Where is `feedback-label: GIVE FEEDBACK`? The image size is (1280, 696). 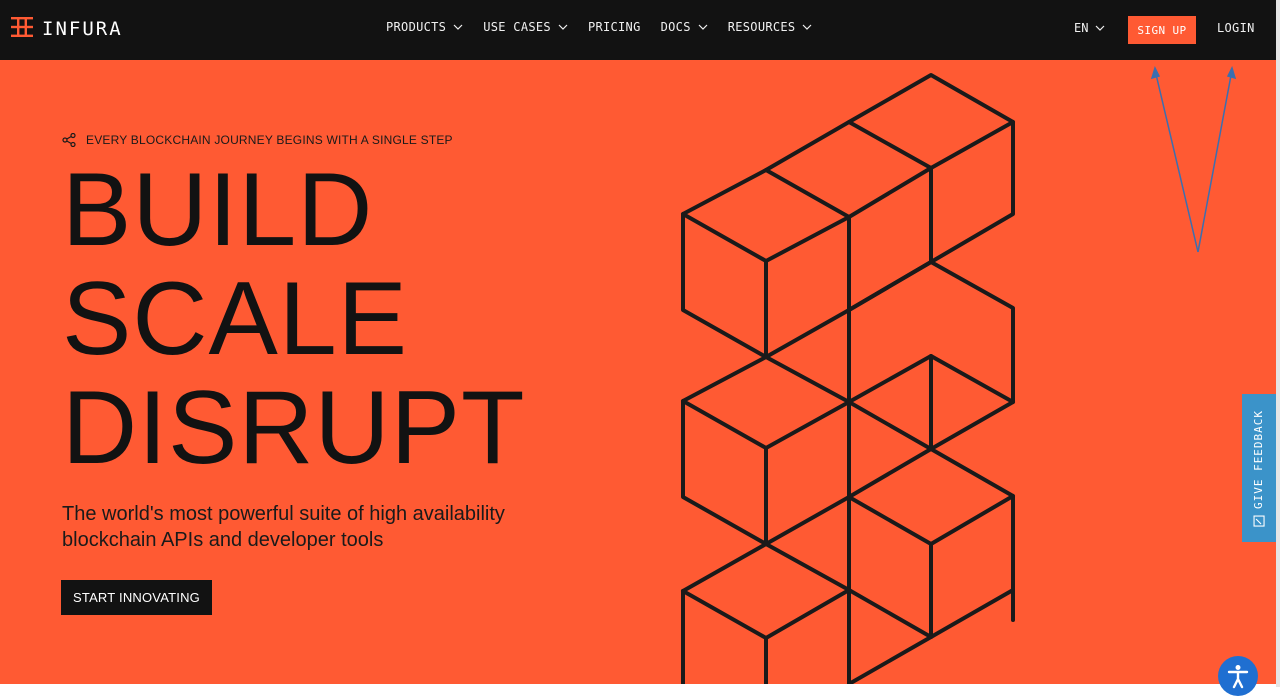 feedback-label: GIVE FEEDBACK is located at coordinates (1259, 459).